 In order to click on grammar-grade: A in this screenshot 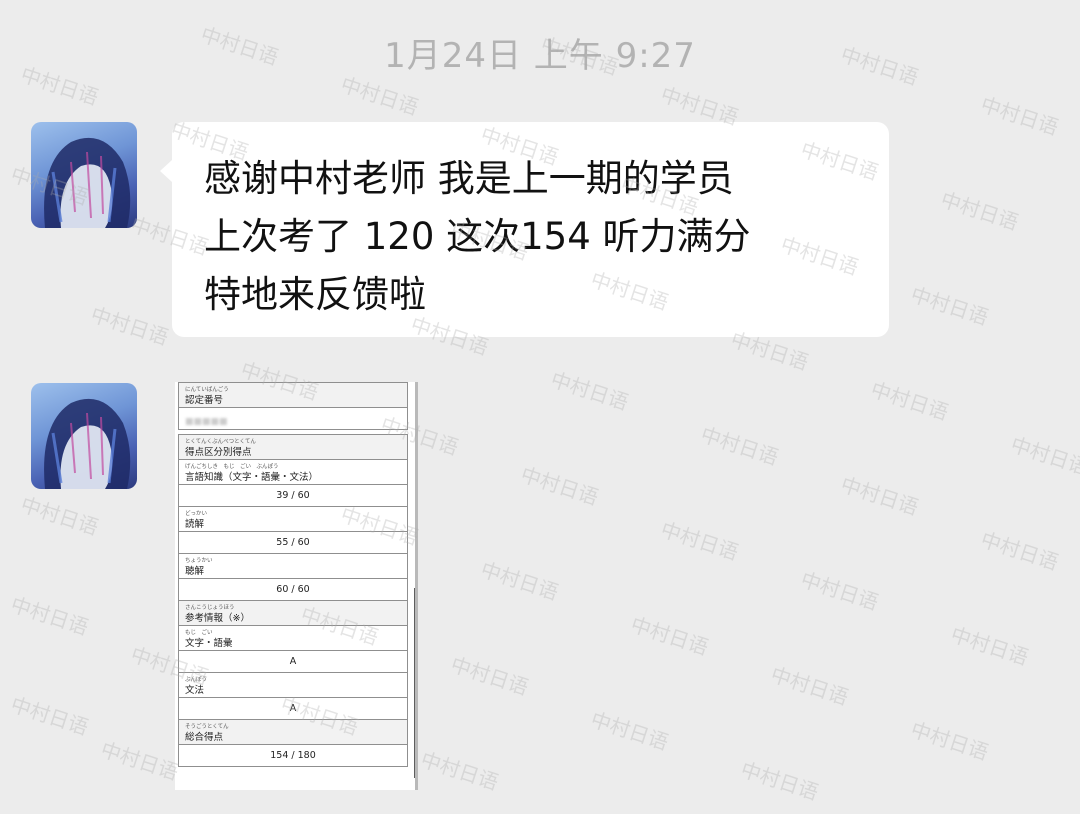, I will do `click(293, 708)`.